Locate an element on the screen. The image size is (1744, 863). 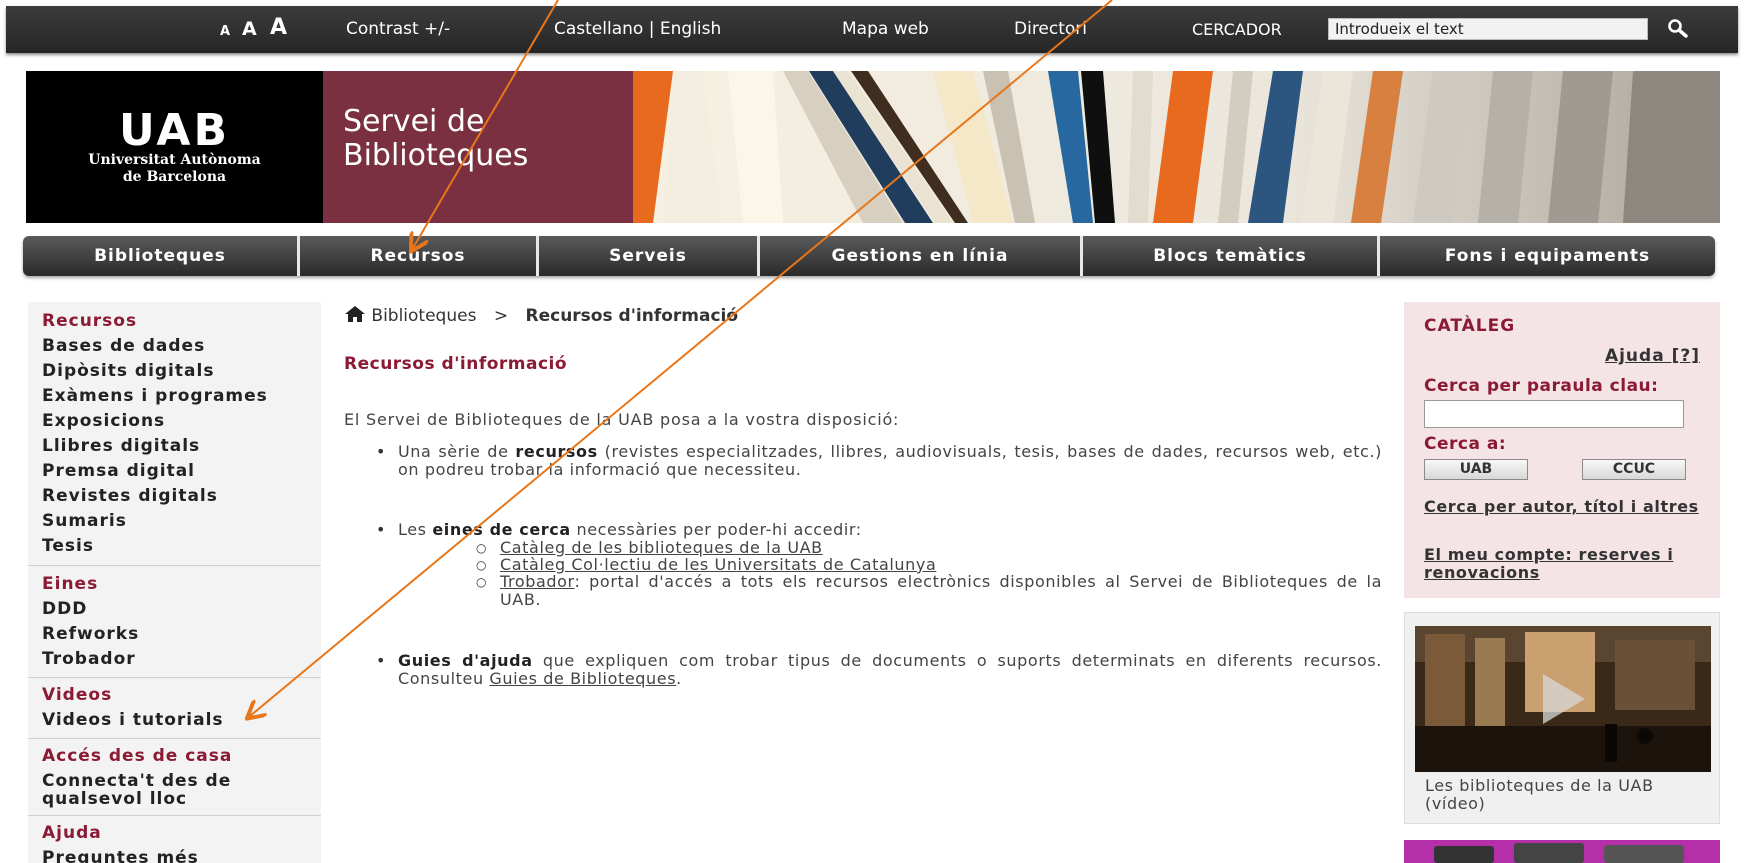
site-title-box: Servei de Biblioteques is located at coordinates (478, 147).